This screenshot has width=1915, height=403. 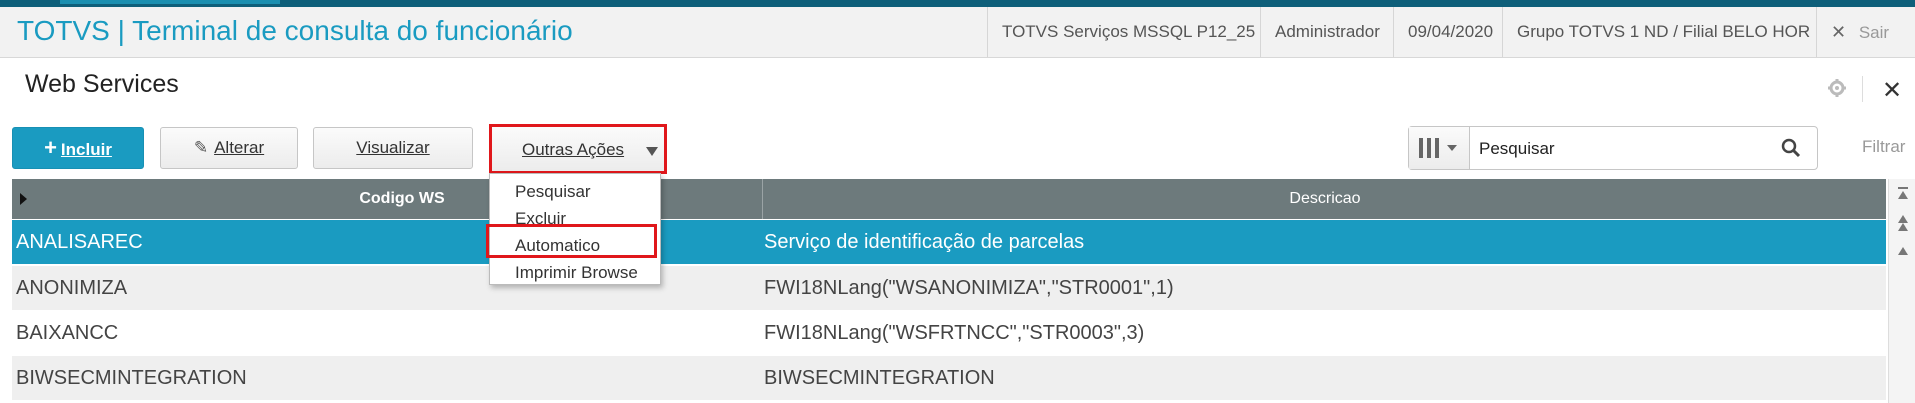 What do you see at coordinates (67, 333) in the screenshot?
I see `row-code: BAIXANCC` at bounding box center [67, 333].